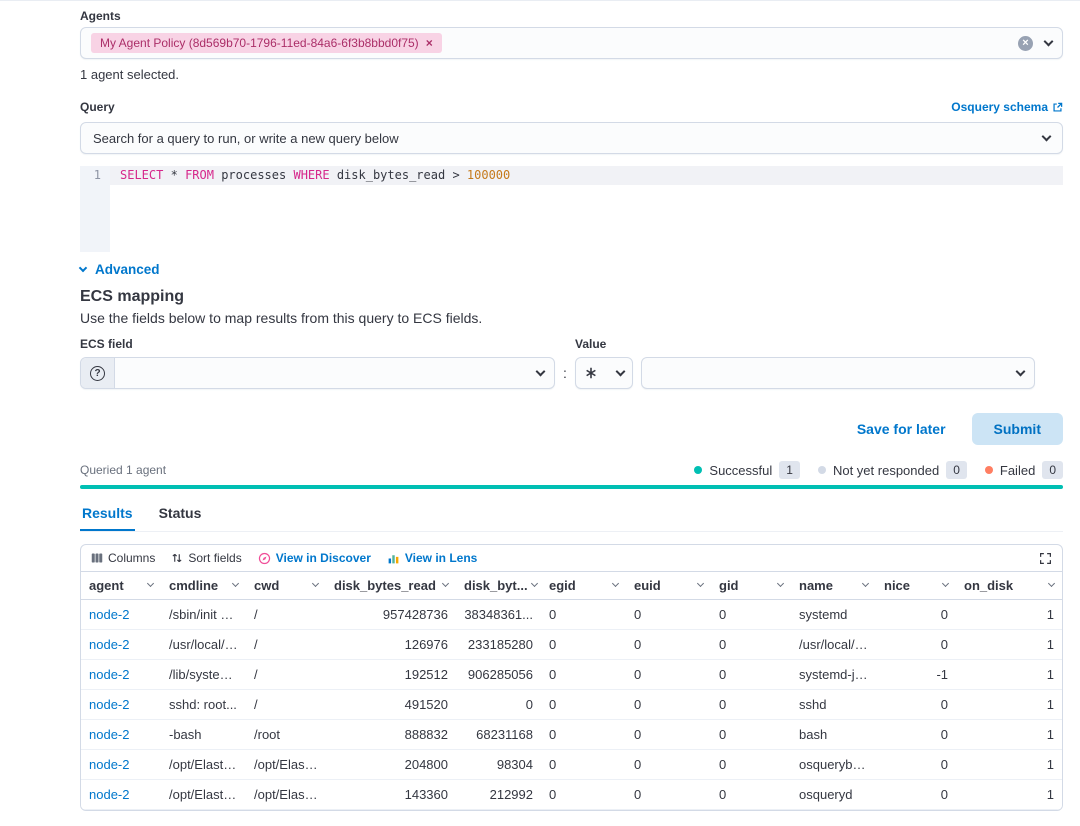 This screenshot has height=826, width=1080. I want to click on tab-status: Status, so click(180, 515).